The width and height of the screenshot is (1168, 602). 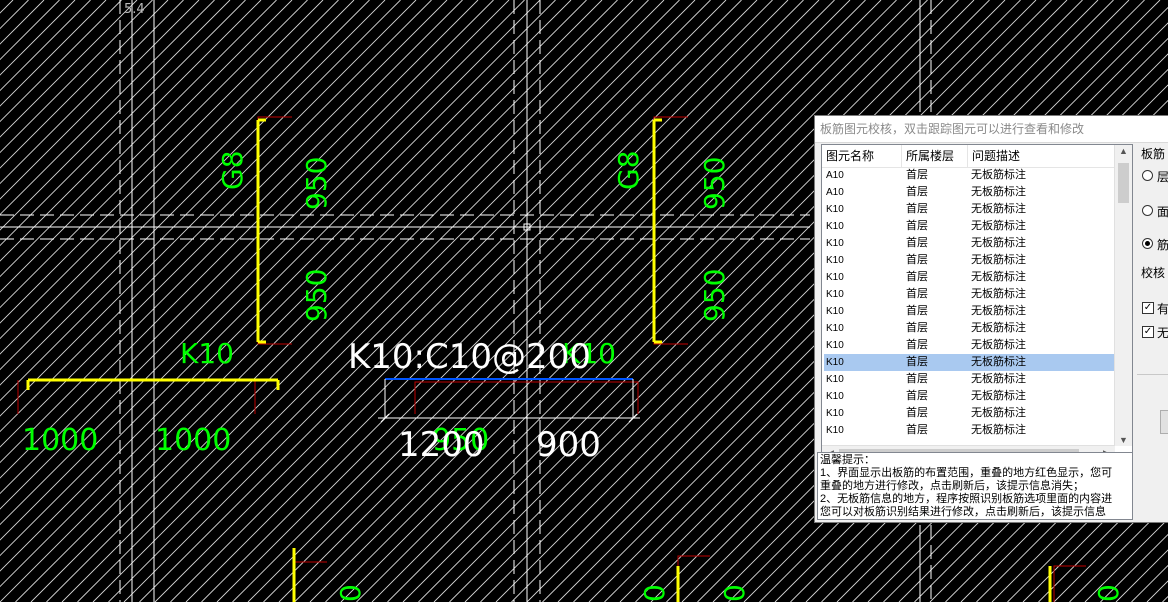 I want to click on checkbox-1: ✓, so click(x=1148, y=308).